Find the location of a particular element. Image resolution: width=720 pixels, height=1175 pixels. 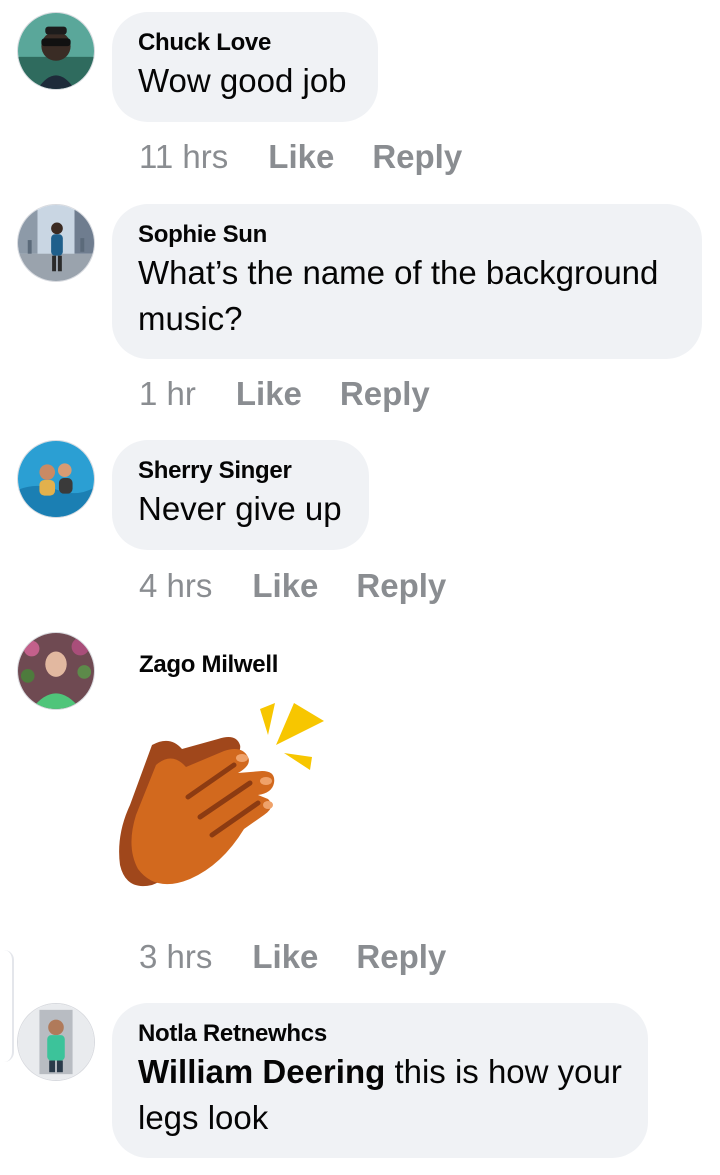

clapping-hands-sticker is located at coordinates (222, 800).